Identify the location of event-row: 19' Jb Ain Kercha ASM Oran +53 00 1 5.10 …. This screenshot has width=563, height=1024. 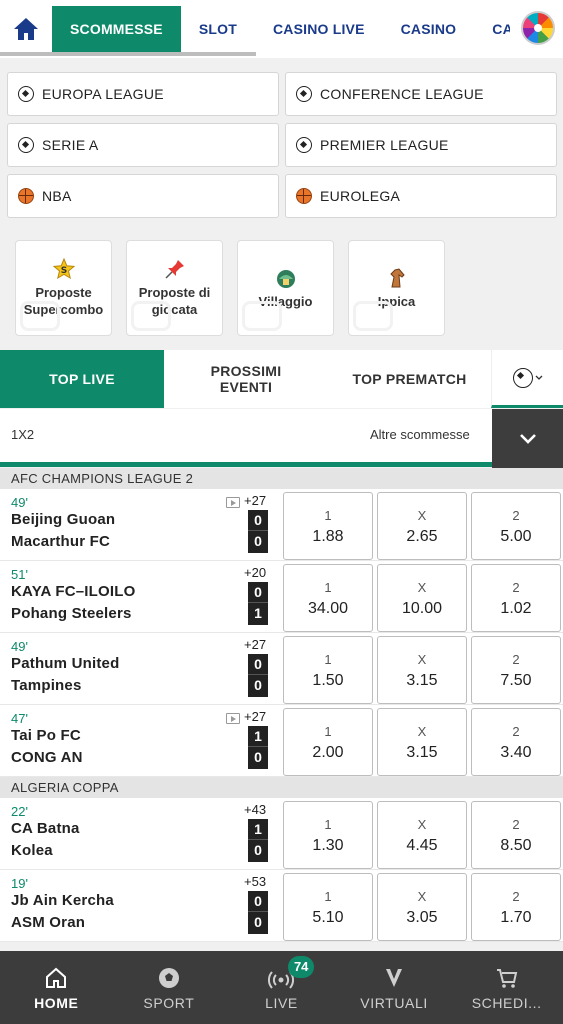
(281, 906).